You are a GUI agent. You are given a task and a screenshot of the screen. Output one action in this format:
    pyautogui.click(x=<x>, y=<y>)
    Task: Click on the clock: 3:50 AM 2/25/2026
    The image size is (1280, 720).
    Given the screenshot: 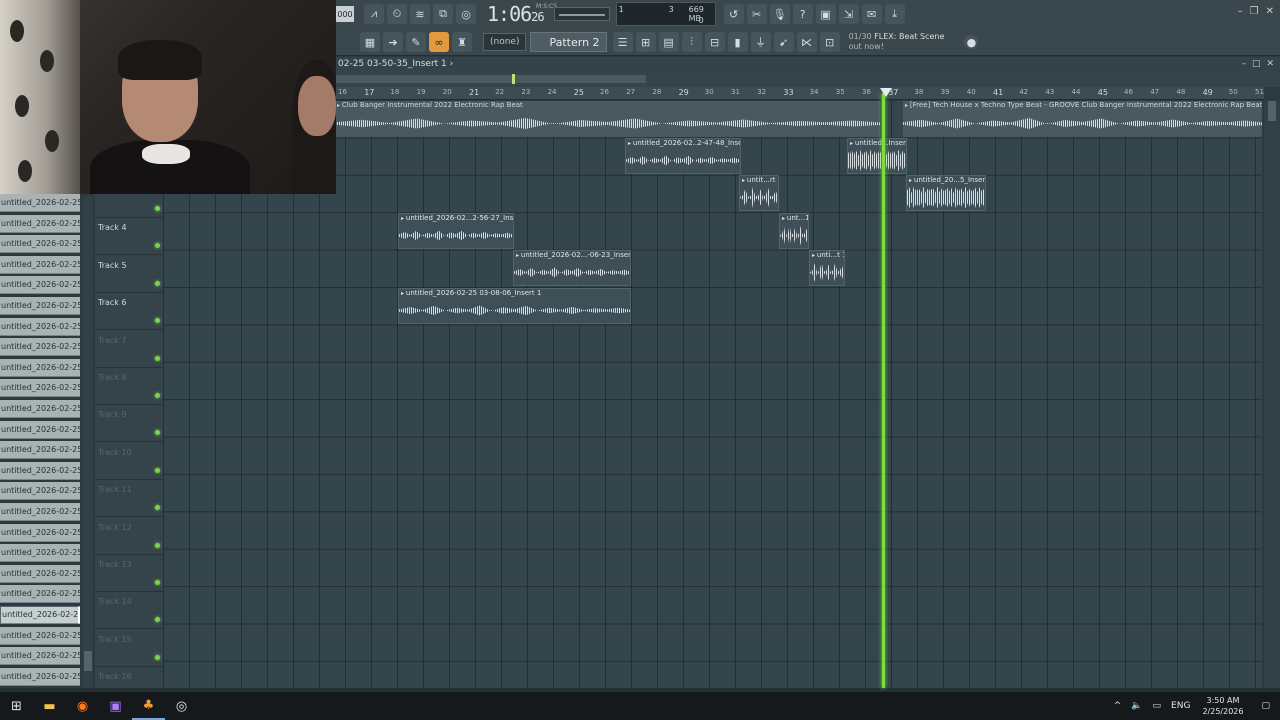 What is the action you would take?
    pyautogui.click(x=1222, y=706)
    